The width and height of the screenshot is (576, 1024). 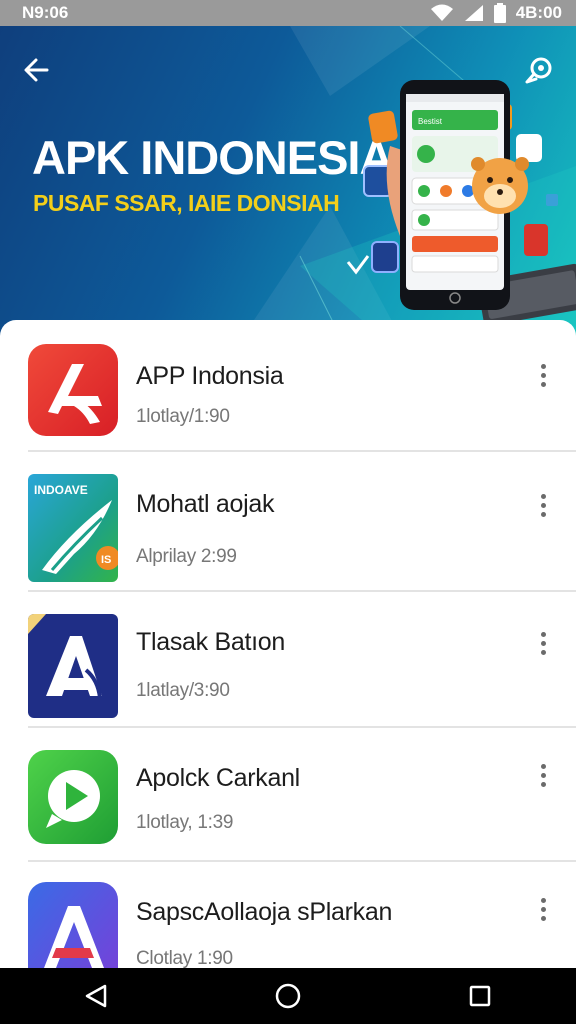 I want to click on back-button, so click(x=36, y=70).